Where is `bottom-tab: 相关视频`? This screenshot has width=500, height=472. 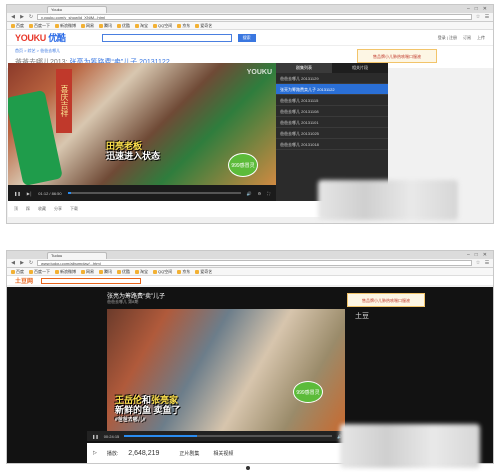 bottom-tab: 相关视频 is located at coordinates (223, 453).